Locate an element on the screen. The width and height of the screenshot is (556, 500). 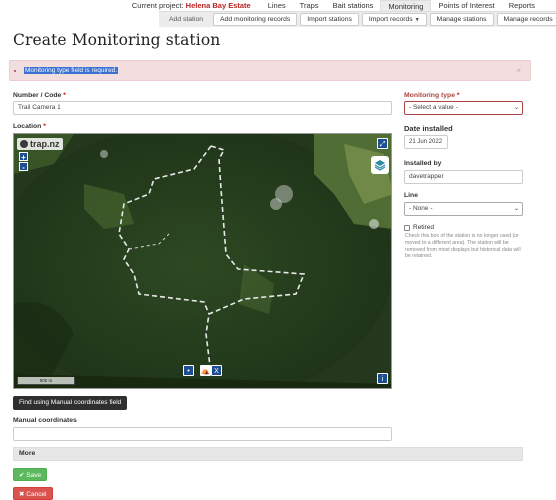
page-title: Create Monitoring station is located at coordinates (117, 40).